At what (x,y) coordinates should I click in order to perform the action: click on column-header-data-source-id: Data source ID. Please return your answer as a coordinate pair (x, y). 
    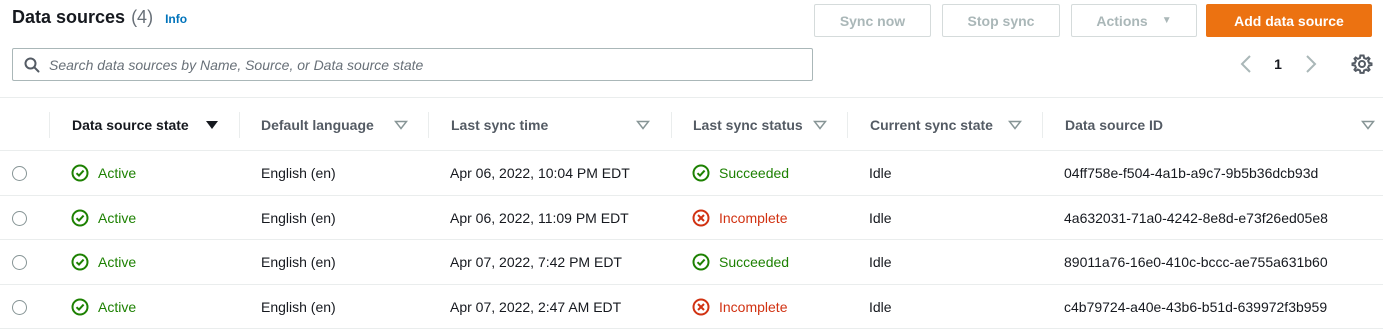
    Looking at the image, I should click on (1224, 125).